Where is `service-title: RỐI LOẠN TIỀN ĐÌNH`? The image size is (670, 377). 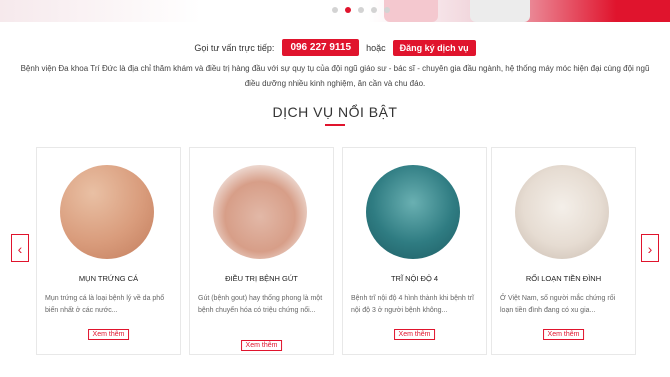 service-title: RỐI LOẠN TIỀN ĐÌNH is located at coordinates (563, 278).